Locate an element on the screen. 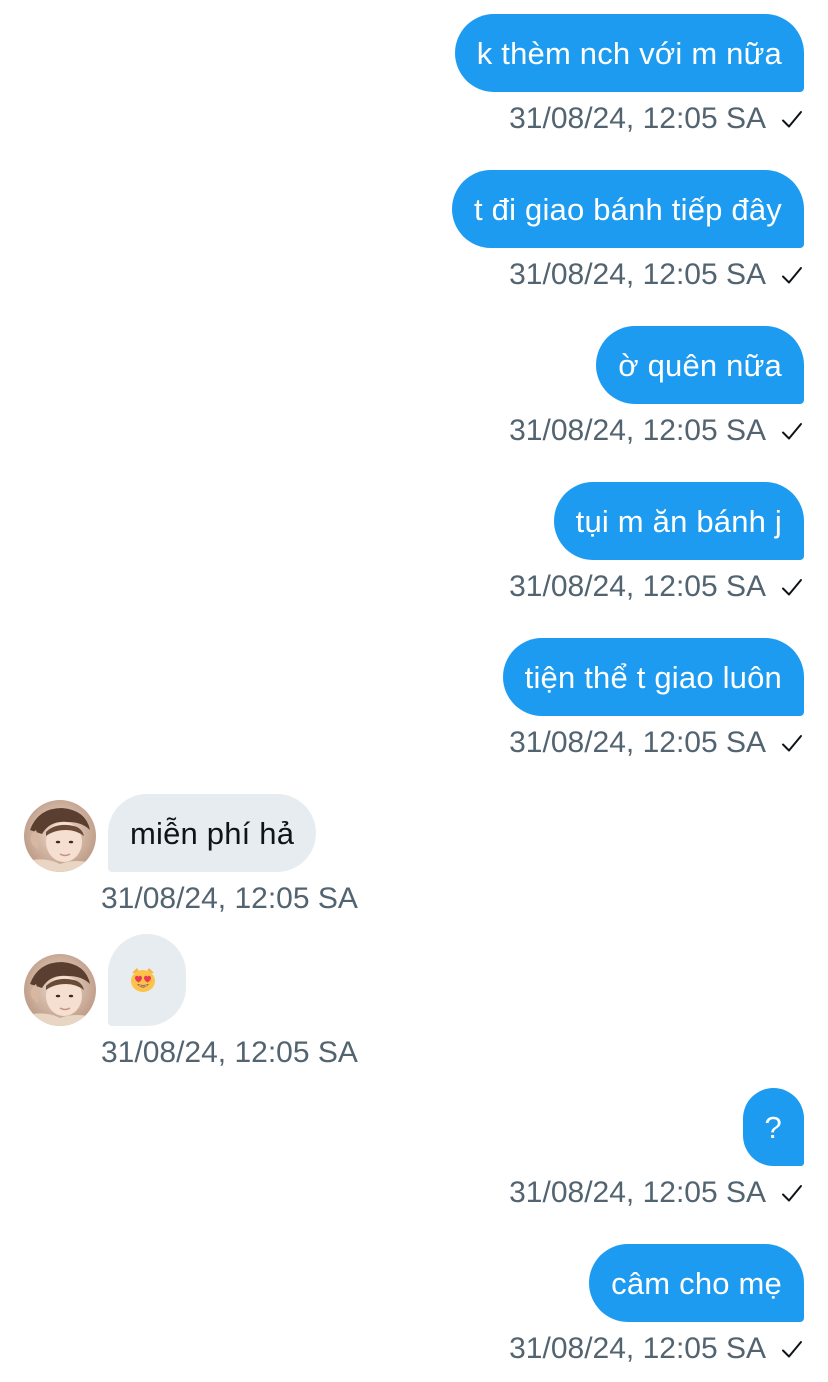 This screenshot has height=1382, width=828. message-text: t đi giao bánh tiếp đây is located at coordinates (628, 209).